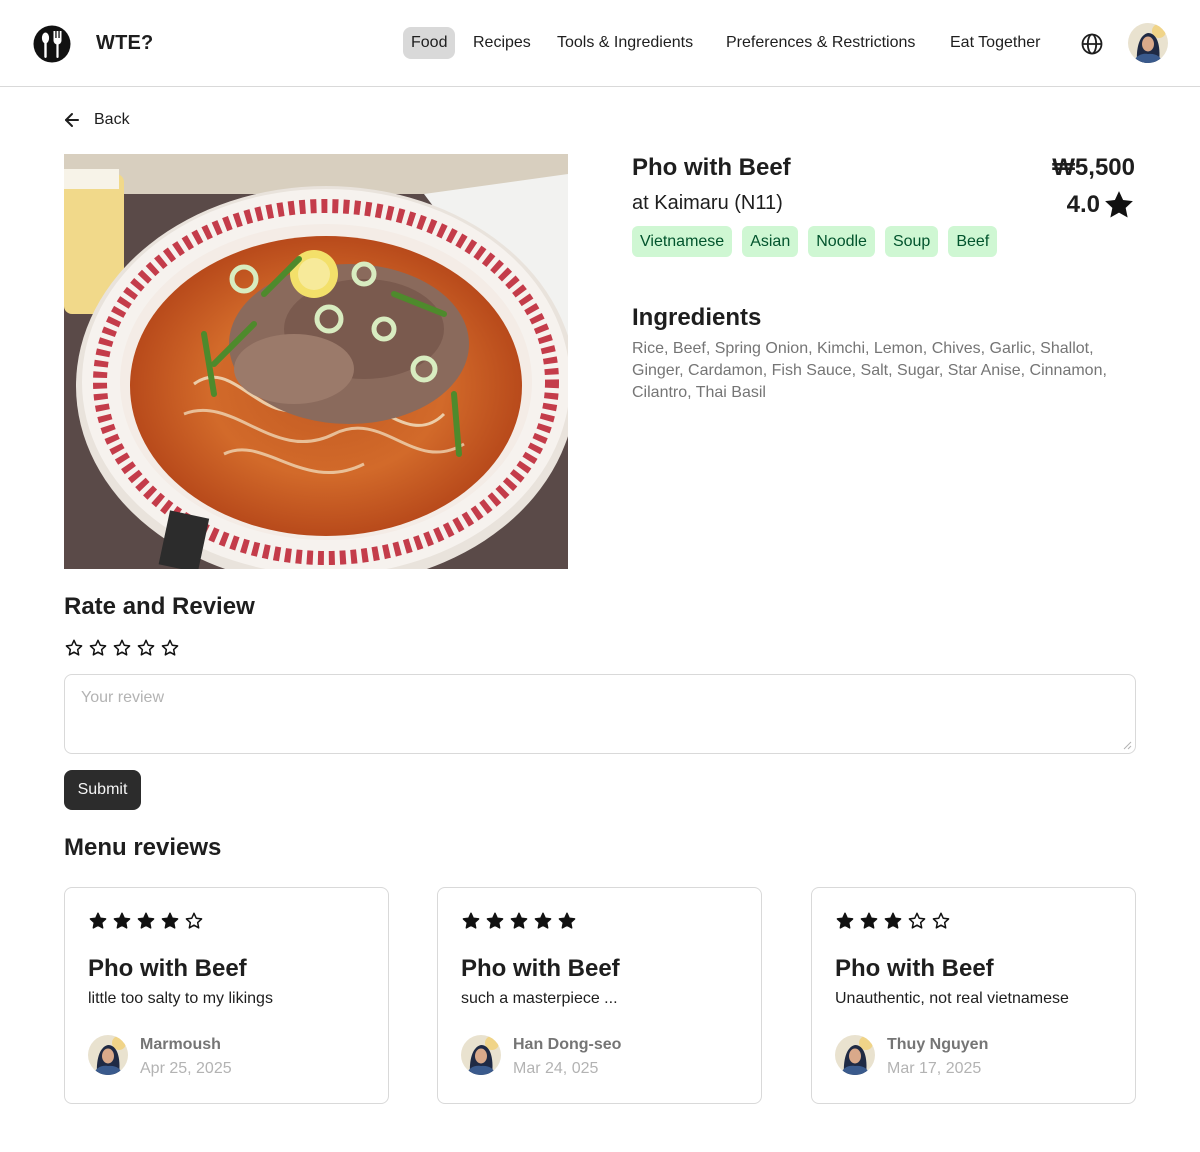  What do you see at coordinates (600, 714) in the screenshot?
I see `review-textarea` at bounding box center [600, 714].